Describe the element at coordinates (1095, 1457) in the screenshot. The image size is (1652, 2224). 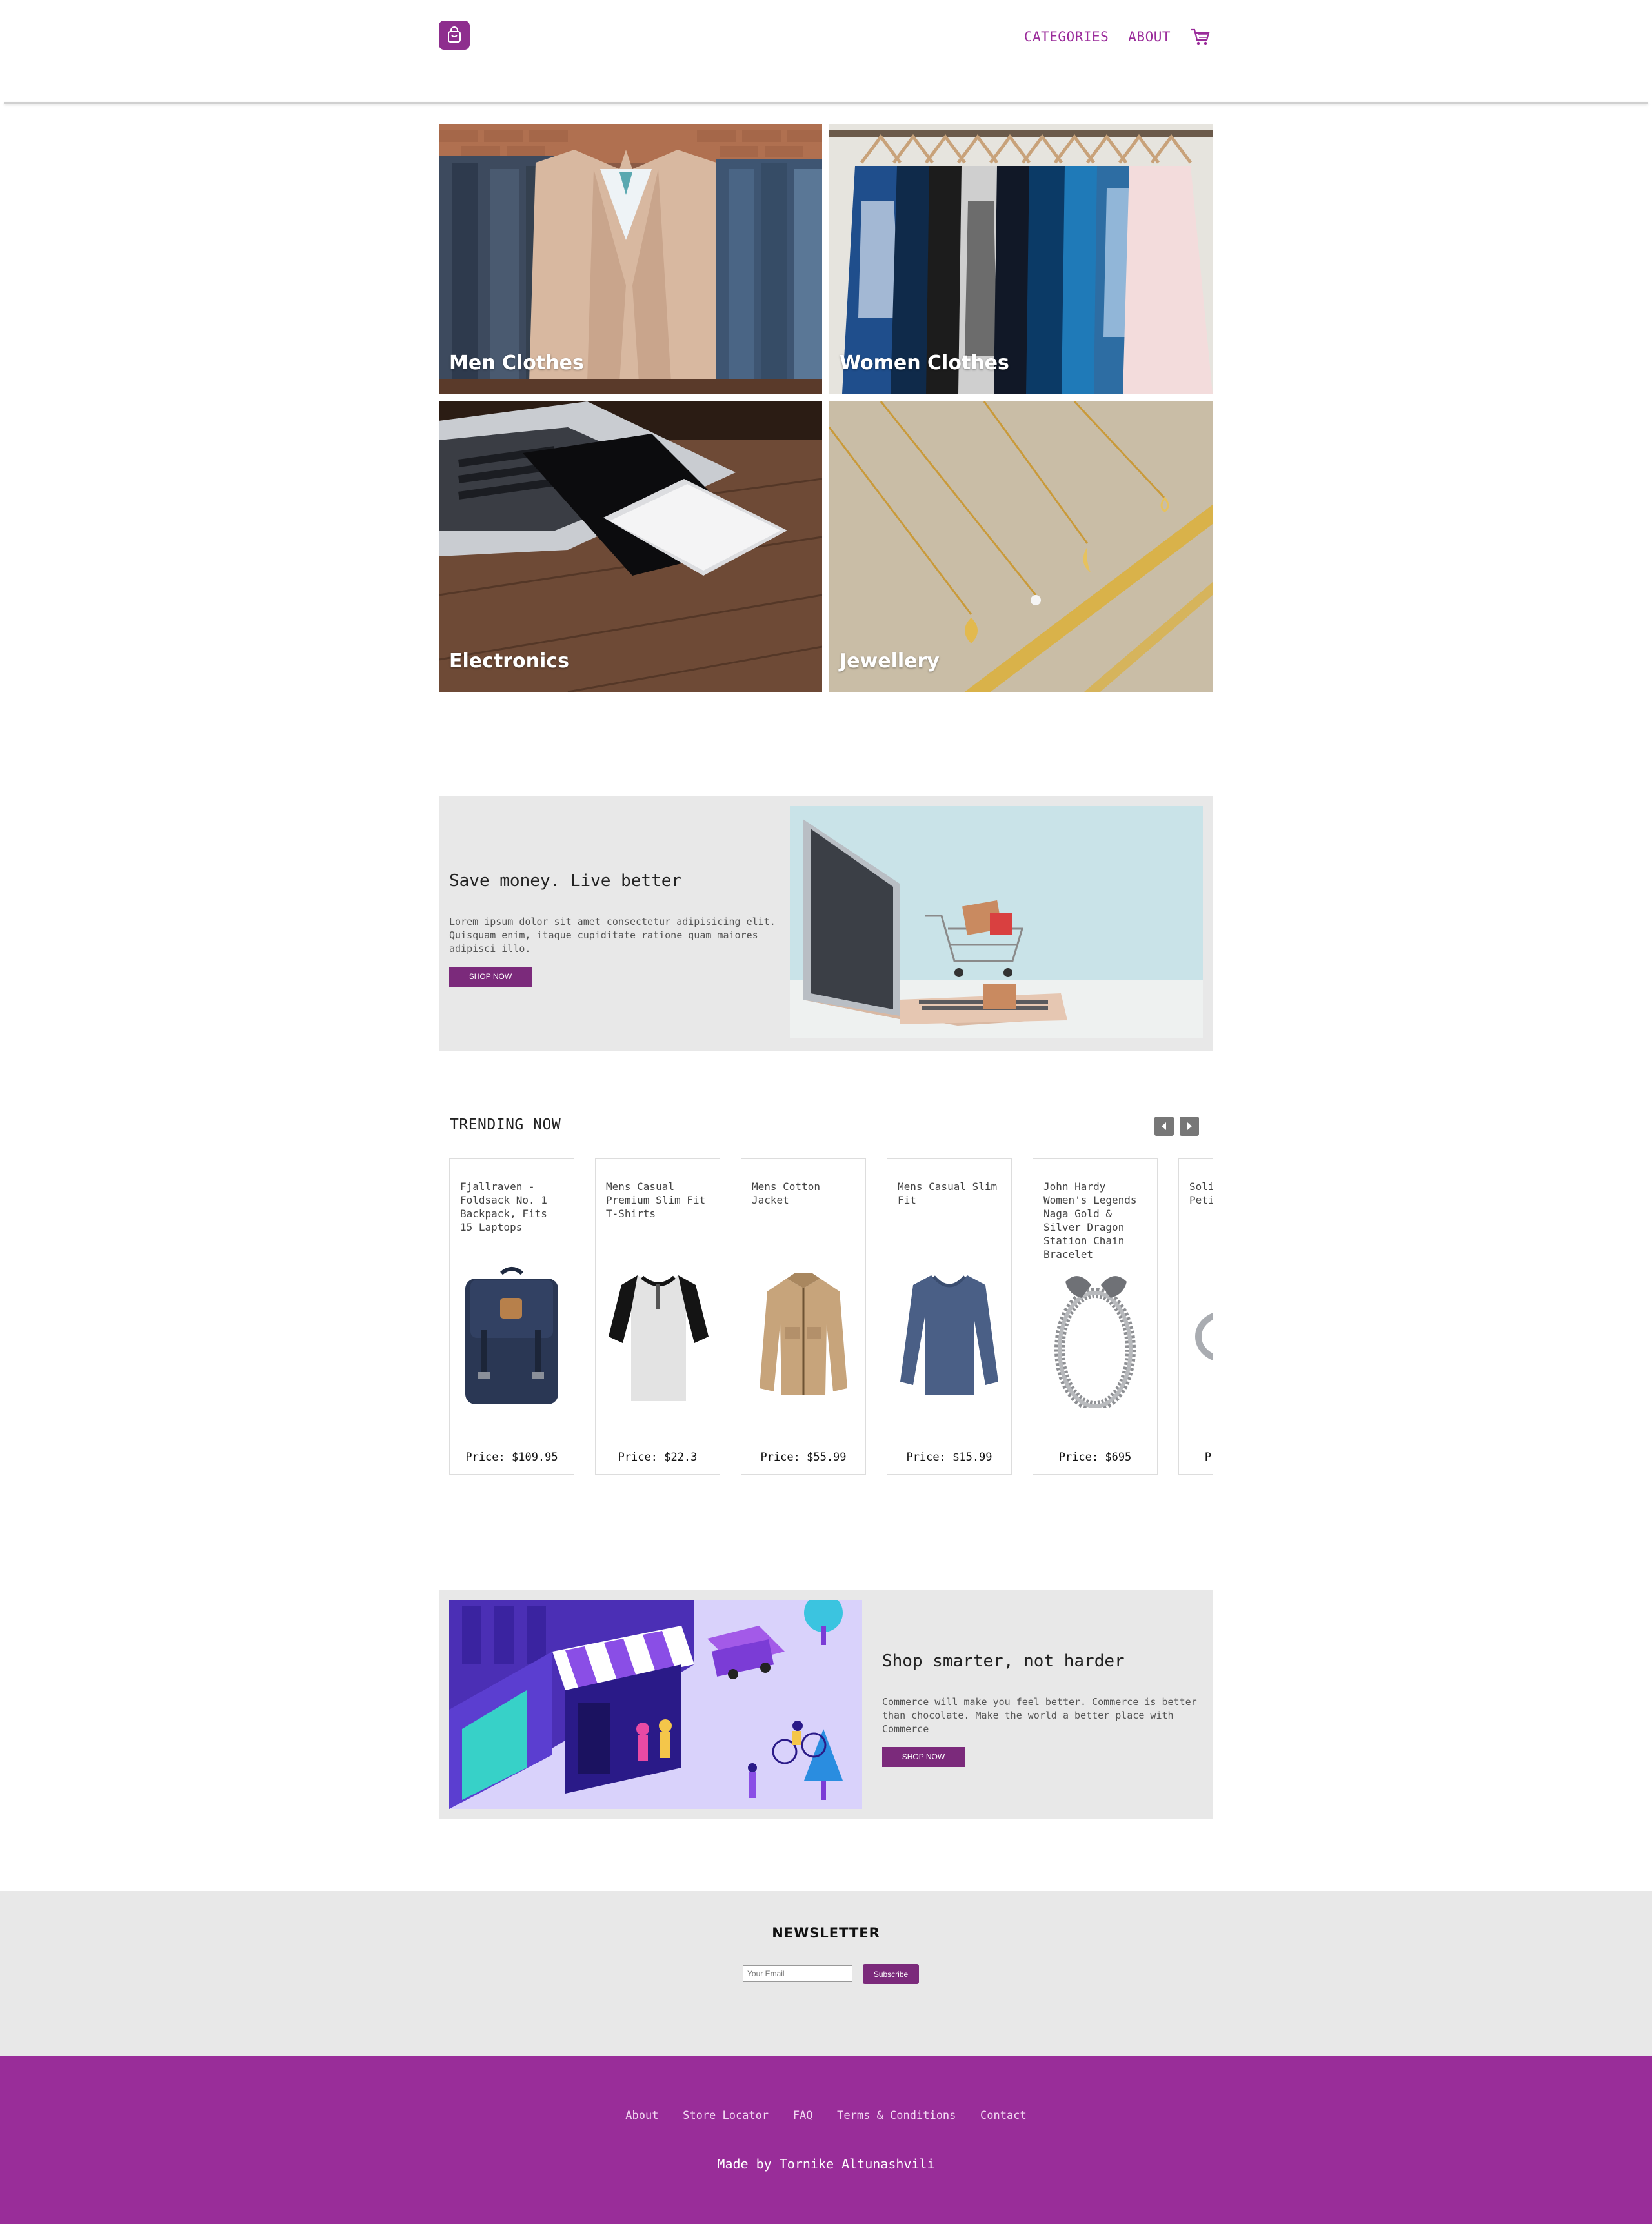
I see `product-price: Price: $695` at that location.